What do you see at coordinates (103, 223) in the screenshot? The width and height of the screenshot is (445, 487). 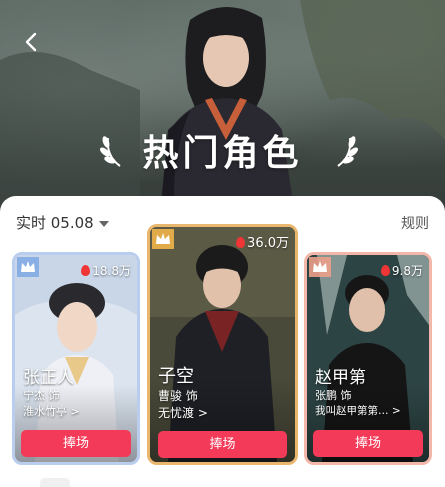 I see `caret-down-icon` at bounding box center [103, 223].